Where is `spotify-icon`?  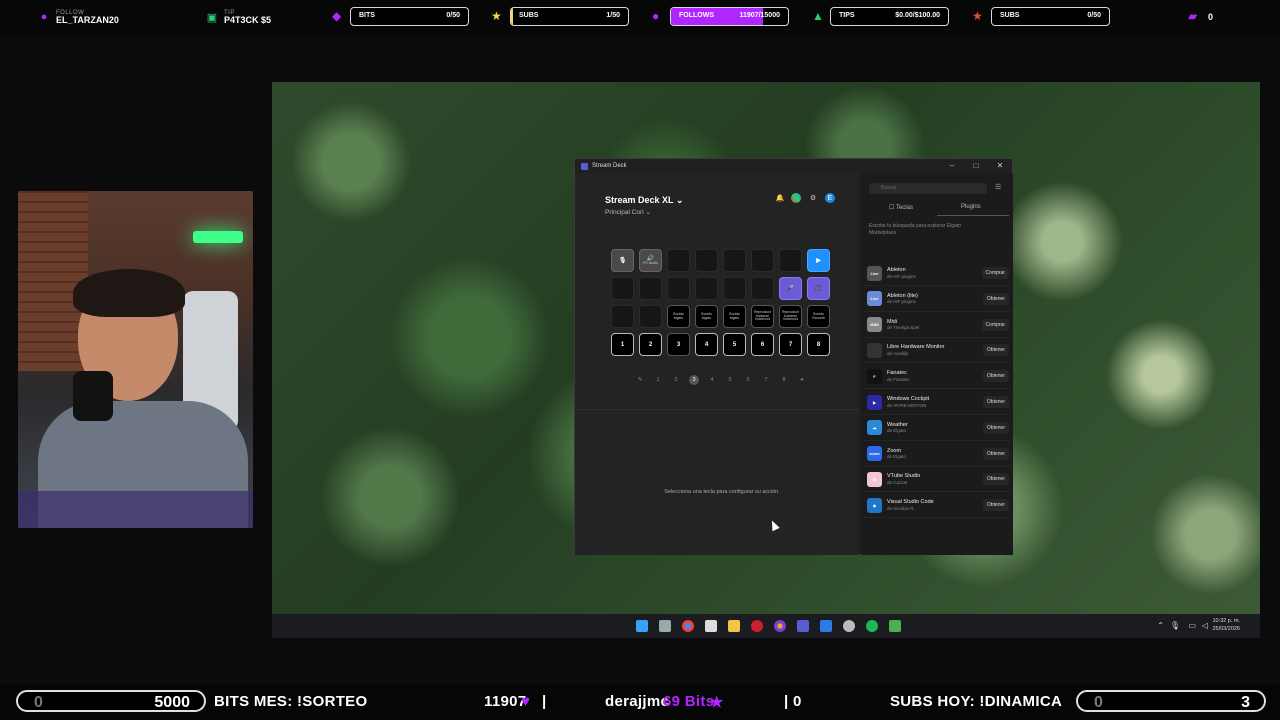
spotify-icon is located at coordinates (872, 626).